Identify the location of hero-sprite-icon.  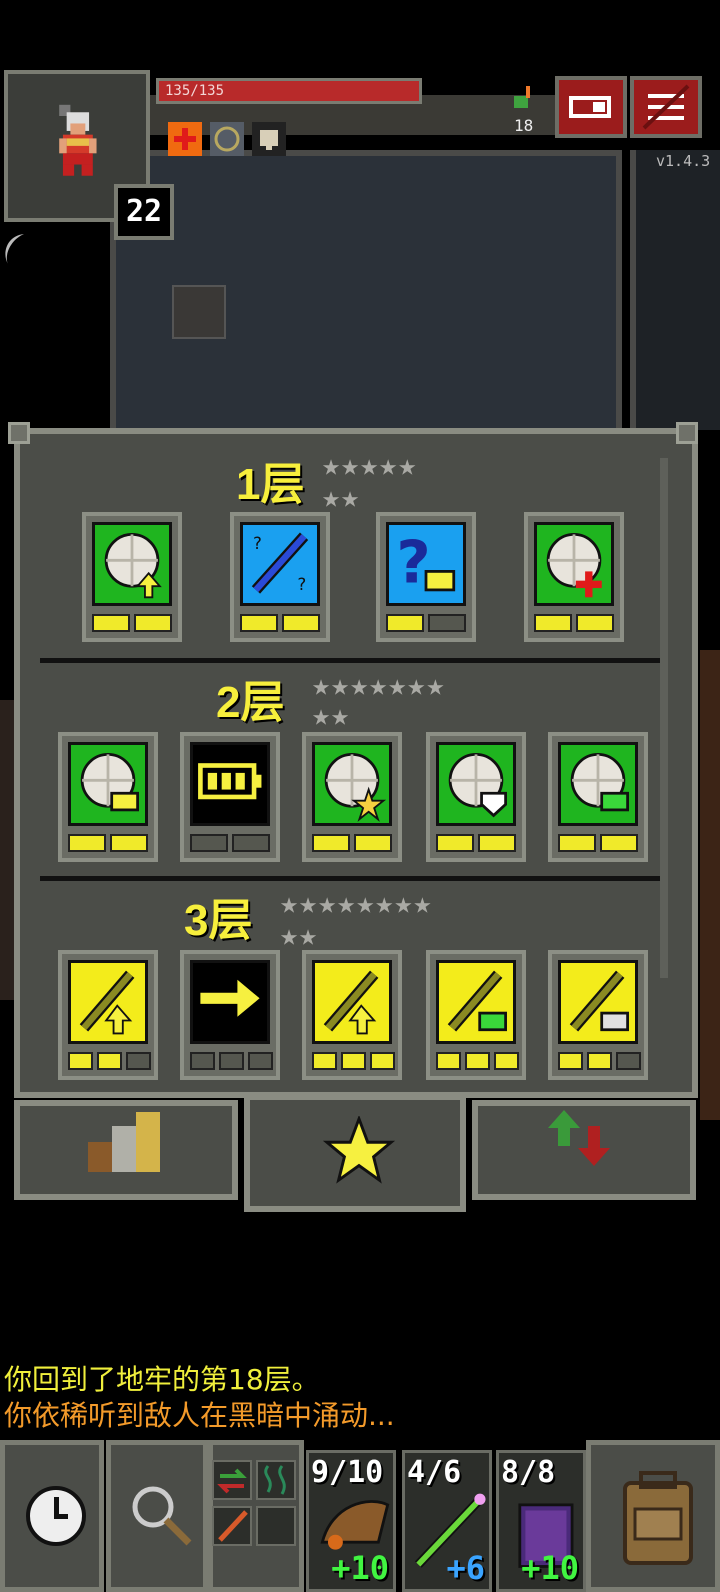
(78, 140).